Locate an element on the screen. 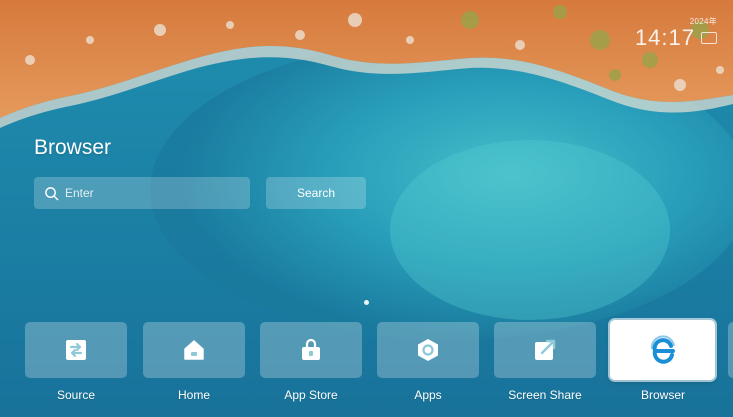  home-icon is located at coordinates (194, 350).